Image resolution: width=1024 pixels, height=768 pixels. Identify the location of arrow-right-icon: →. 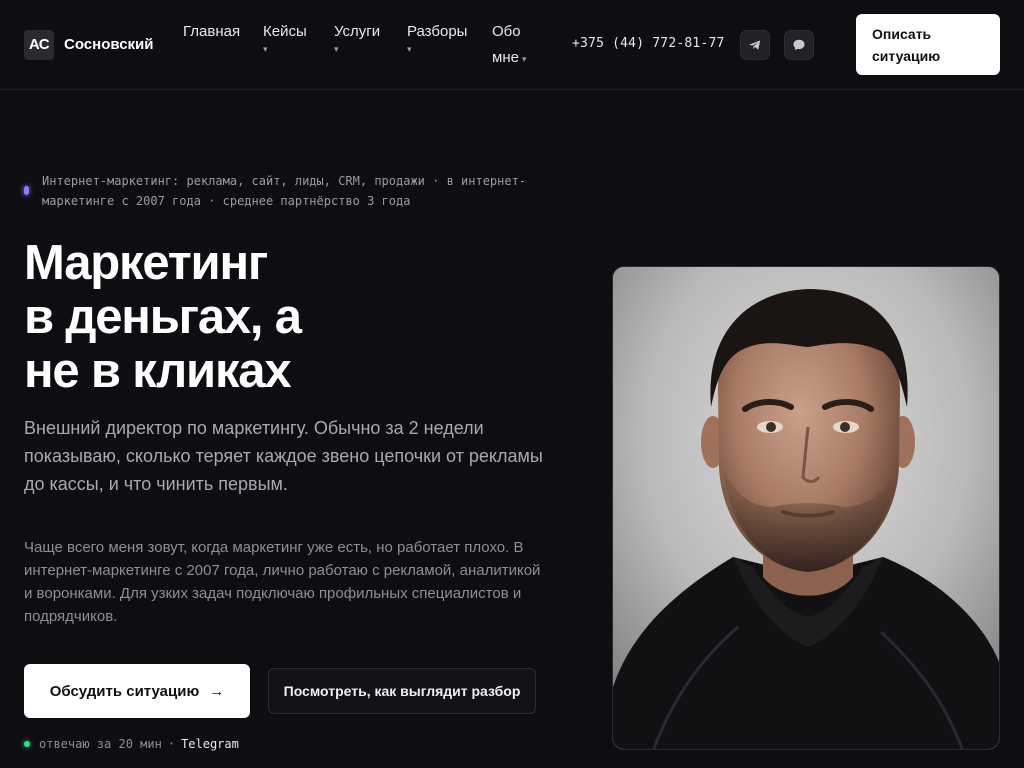
(217, 691).